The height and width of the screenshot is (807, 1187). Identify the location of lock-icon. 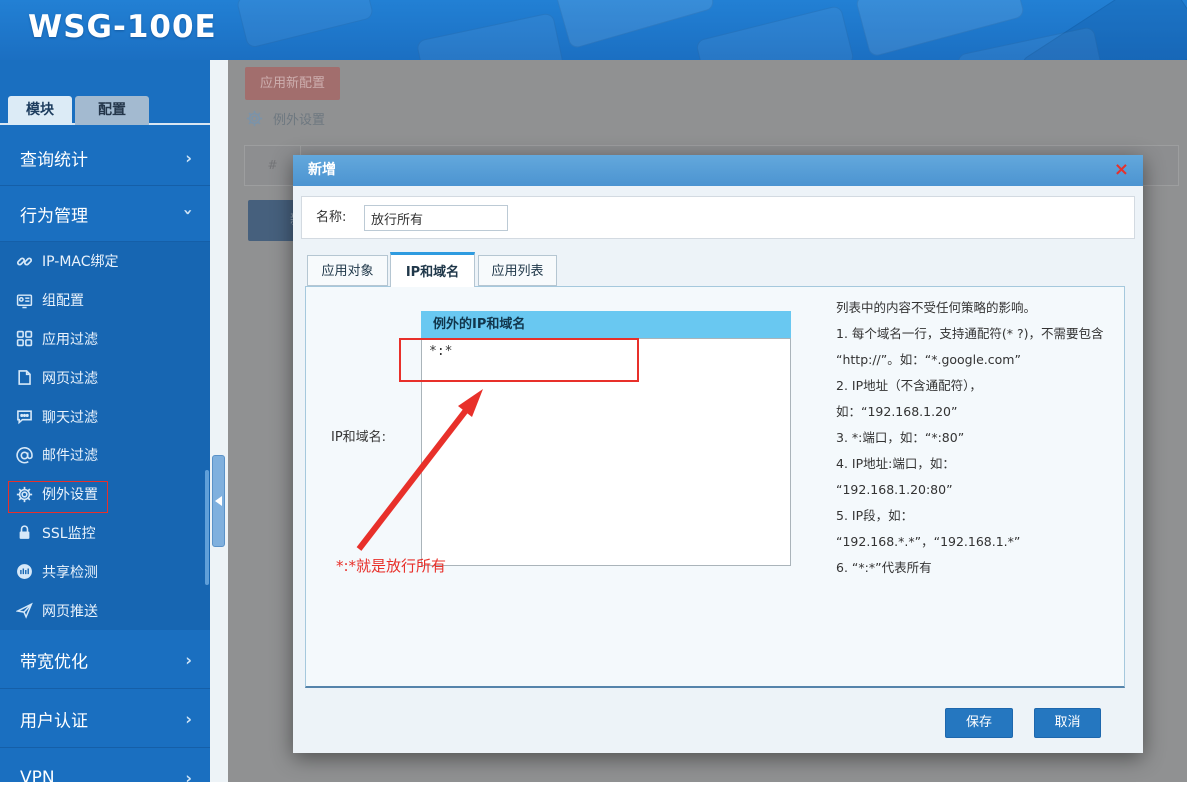
(24, 532).